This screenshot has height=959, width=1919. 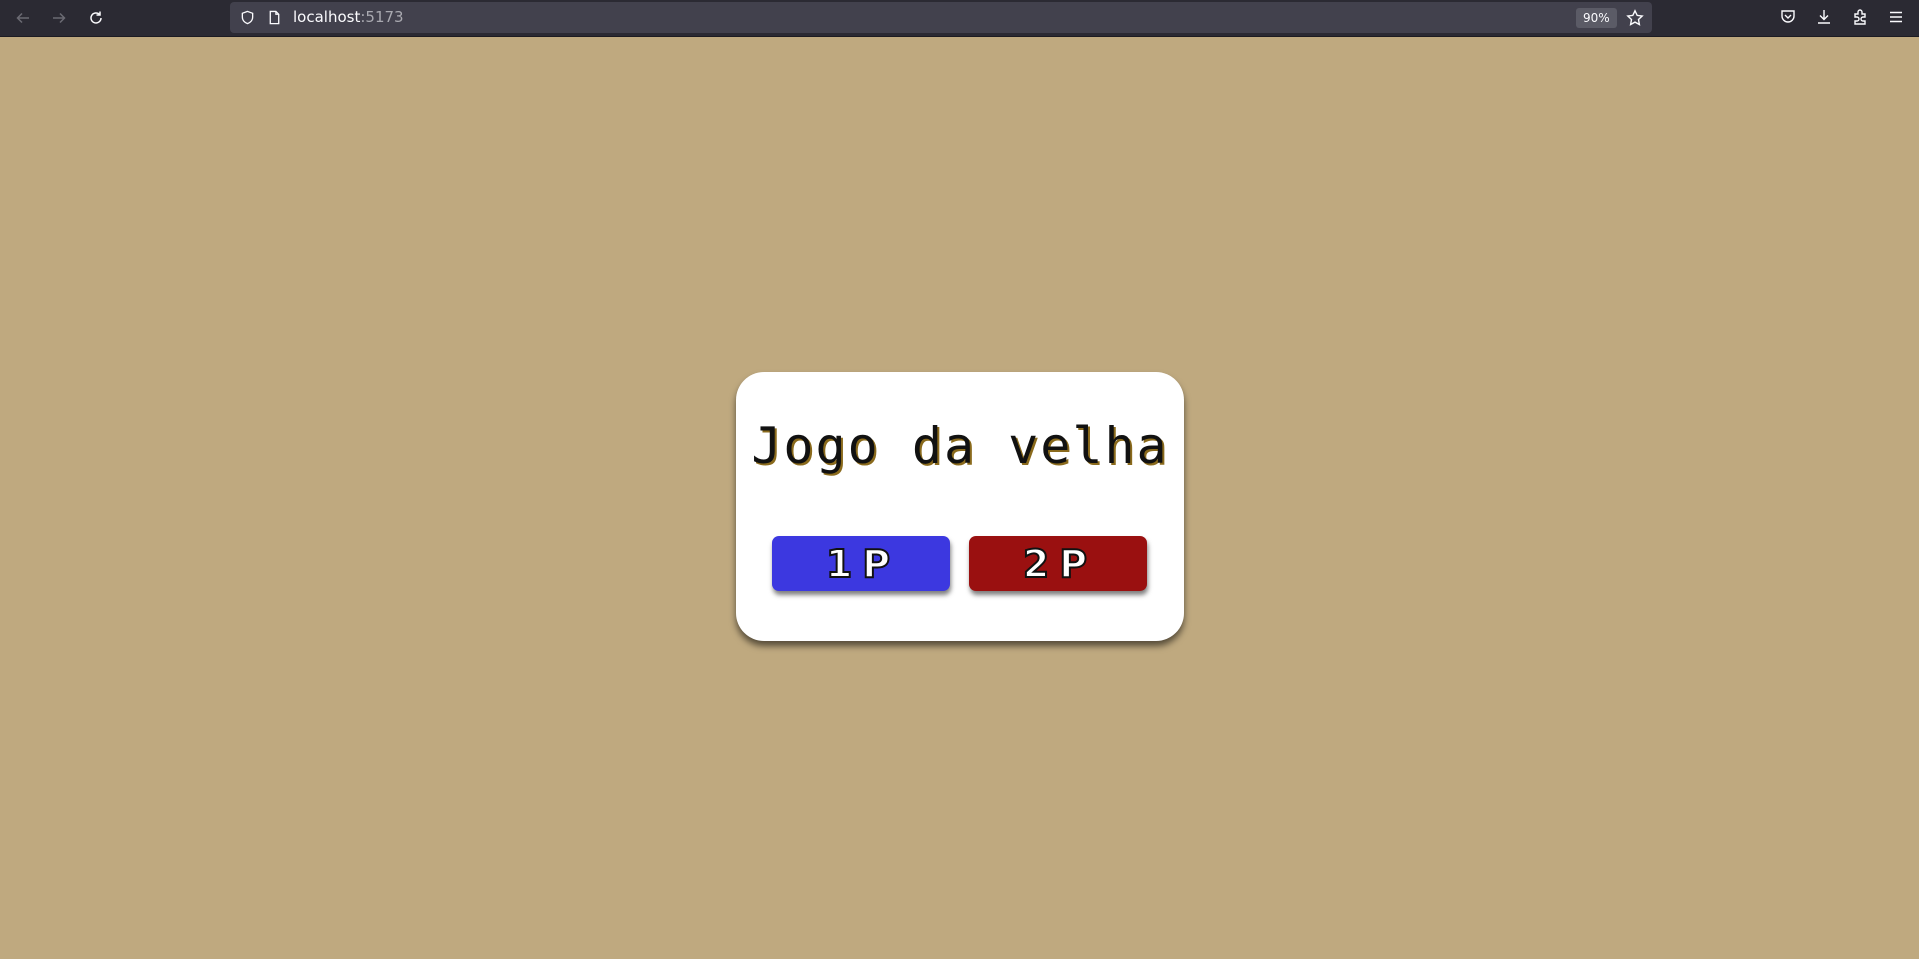 What do you see at coordinates (1896, 17) in the screenshot?
I see `hamburger-menu-icon` at bounding box center [1896, 17].